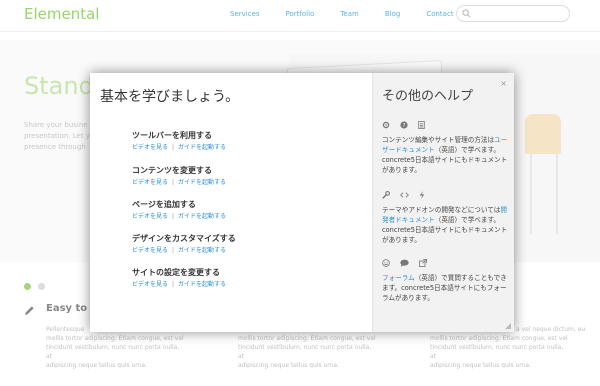  What do you see at coordinates (386, 263) in the screenshot?
I see `smile-icon` at bounding box center [386, 263].